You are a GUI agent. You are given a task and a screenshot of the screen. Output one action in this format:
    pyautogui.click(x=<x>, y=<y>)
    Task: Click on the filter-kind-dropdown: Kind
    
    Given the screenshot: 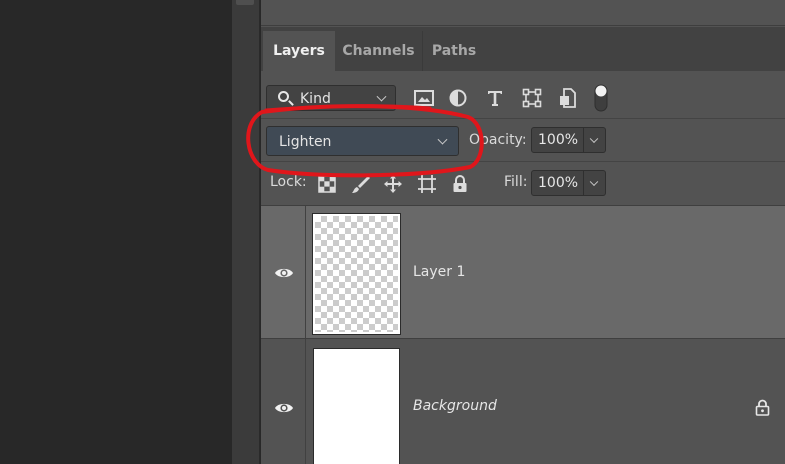 What is the action you would take?
    pyautogui.click(x=331, y=98)
    